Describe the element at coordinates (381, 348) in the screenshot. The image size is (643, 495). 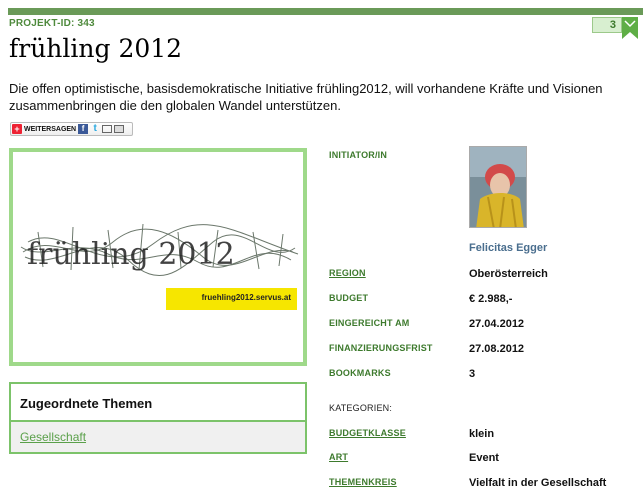
I see `funding-deadline-label: FINANZIERUNGSFRIST` at that location.